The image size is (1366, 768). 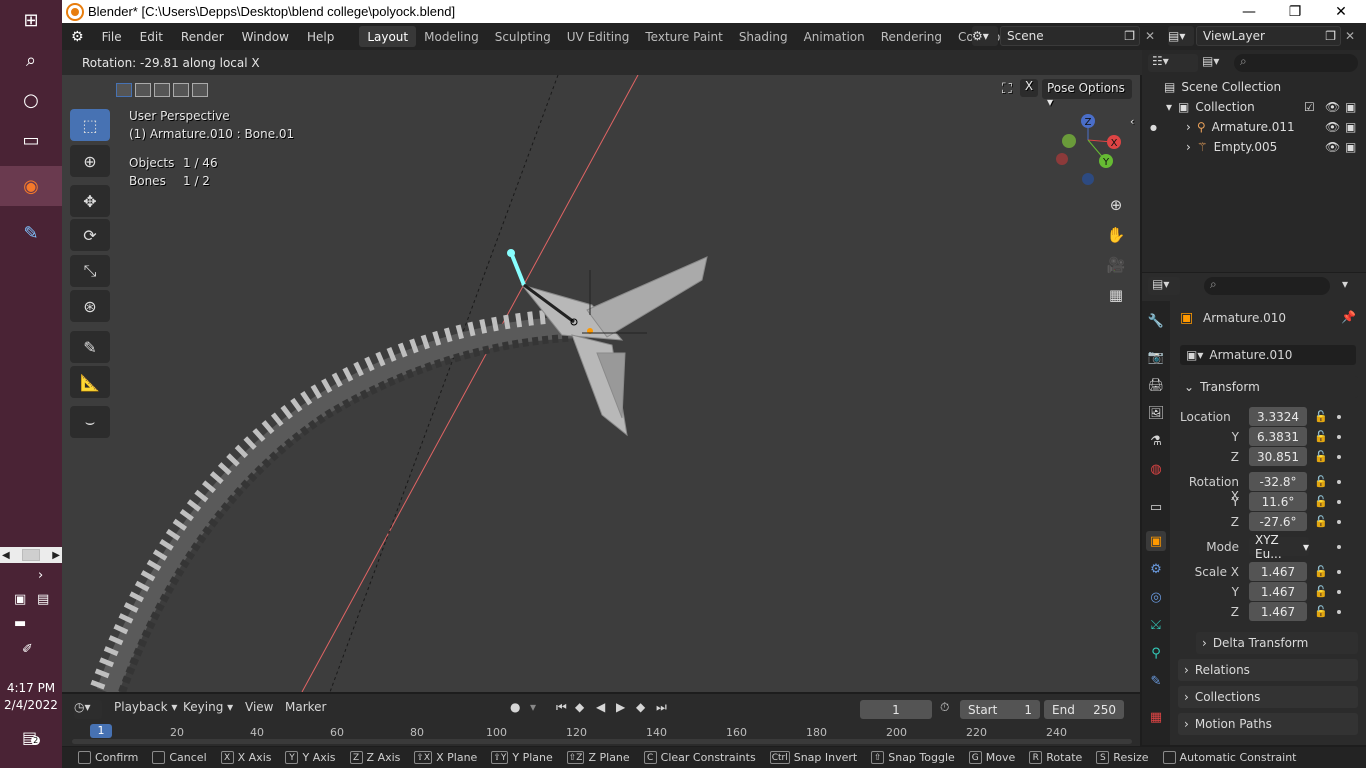 What do you see at coordinates (1156, 569) in the screenshot?
I see `modifiers-tab-icon: ⚙` at bounding box center [1156, 569].